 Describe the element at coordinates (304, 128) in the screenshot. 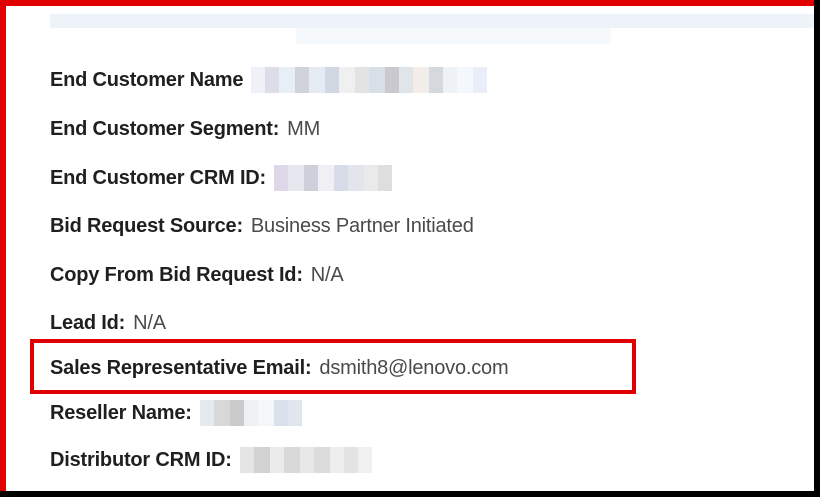

I see `field-value: MM` at that location.